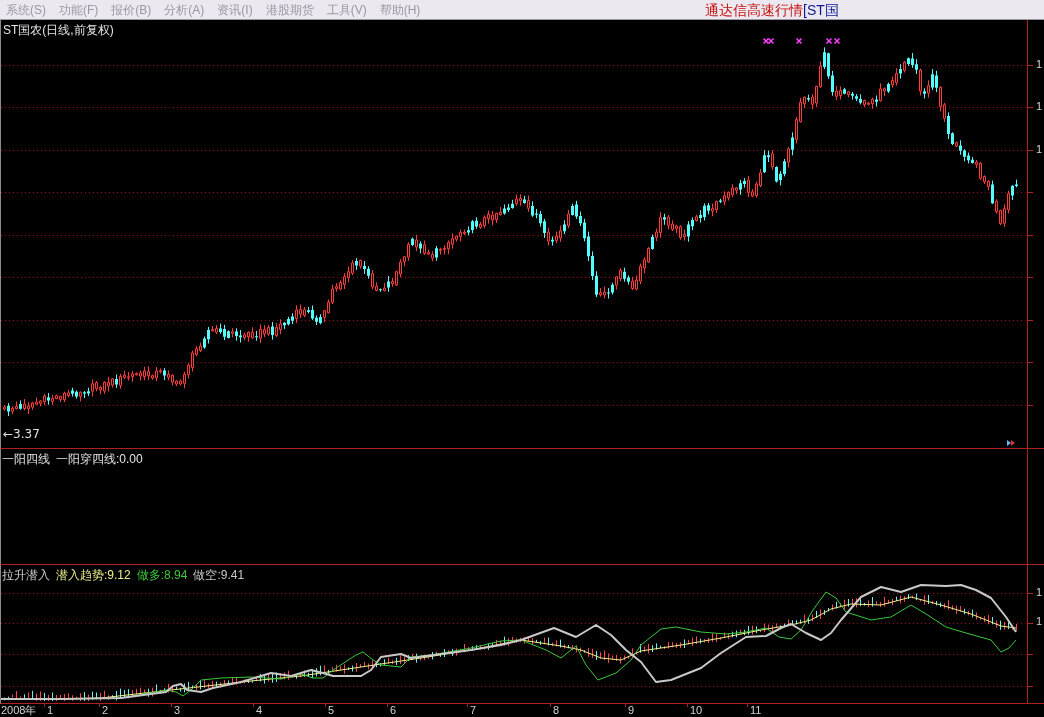 Image resolution: width=1044 pixels, height=717 pixels. I want to click on menu-item: 资讯(I), so click(235, 9).